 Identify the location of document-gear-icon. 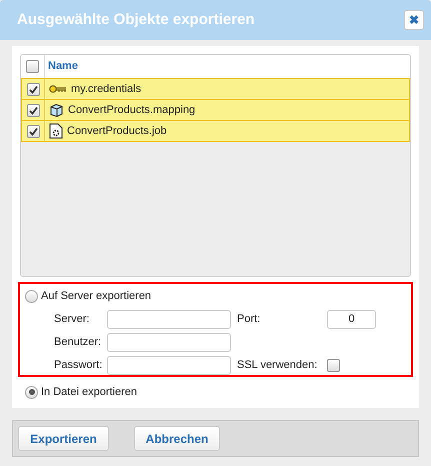
(56, 131).